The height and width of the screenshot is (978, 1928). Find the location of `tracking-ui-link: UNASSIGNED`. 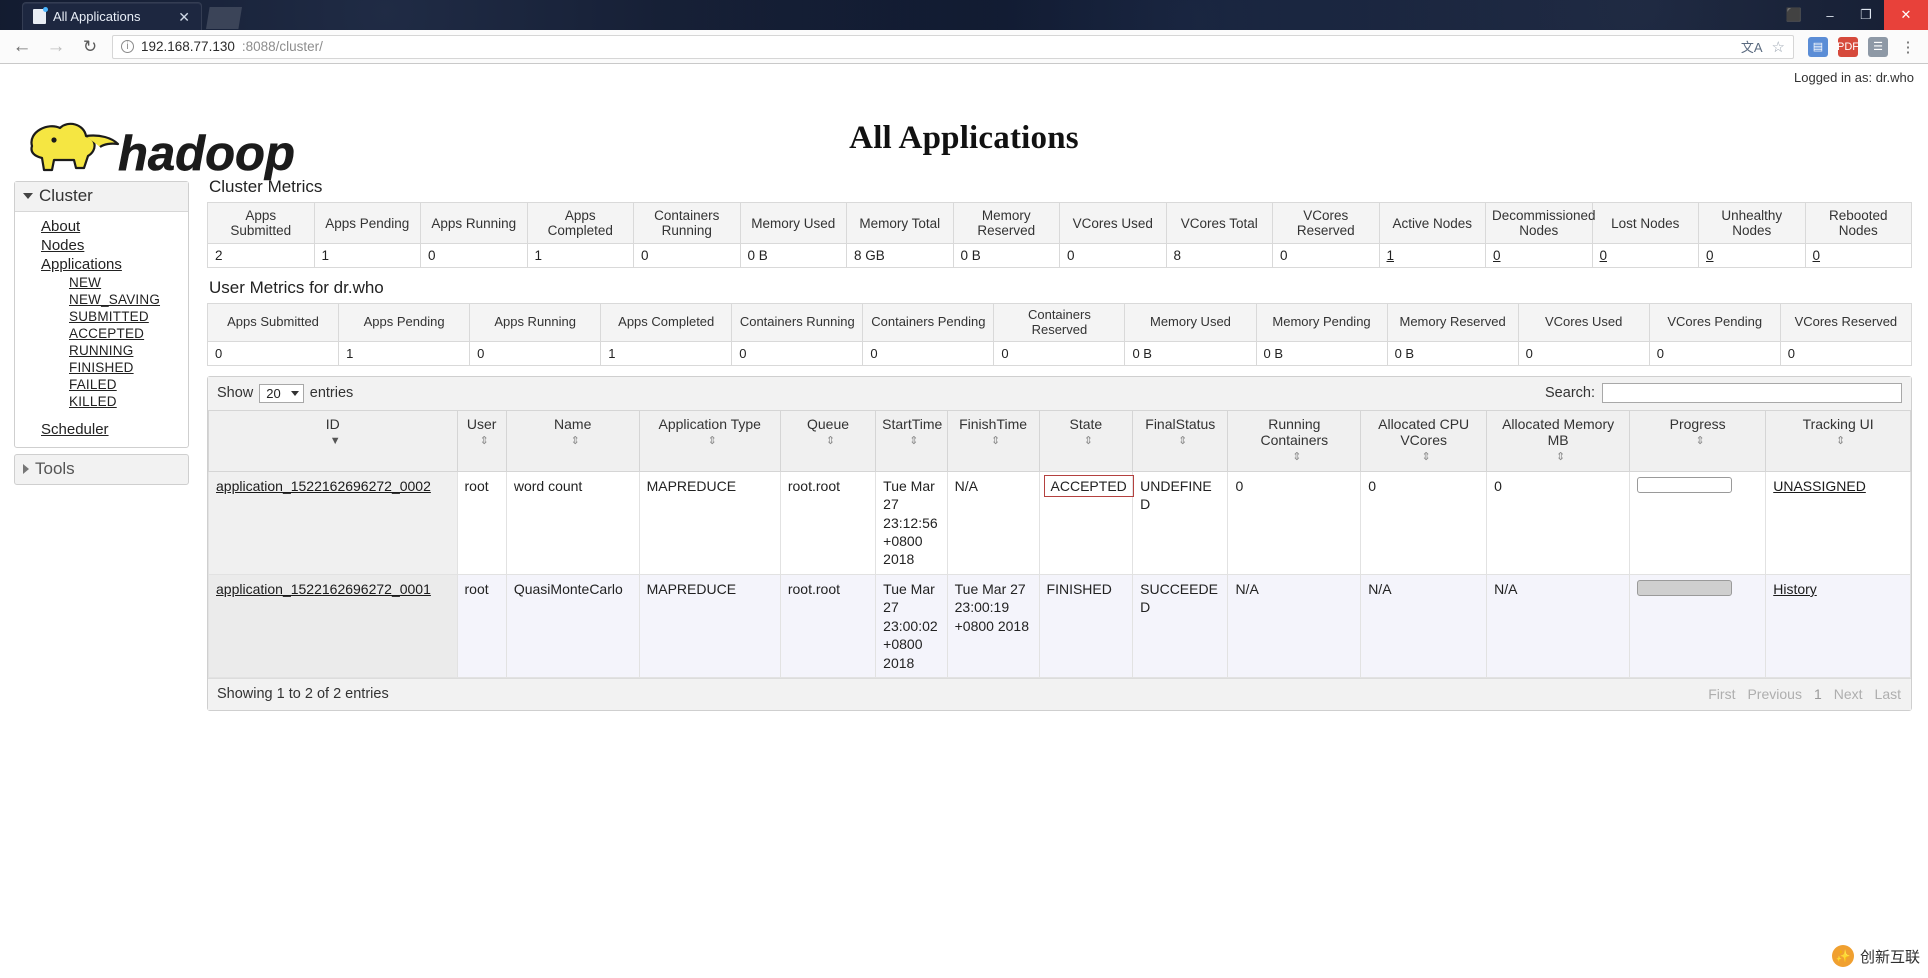

tracking-ui-link: UNASSIGNED is located at coordinates (1819, 486).